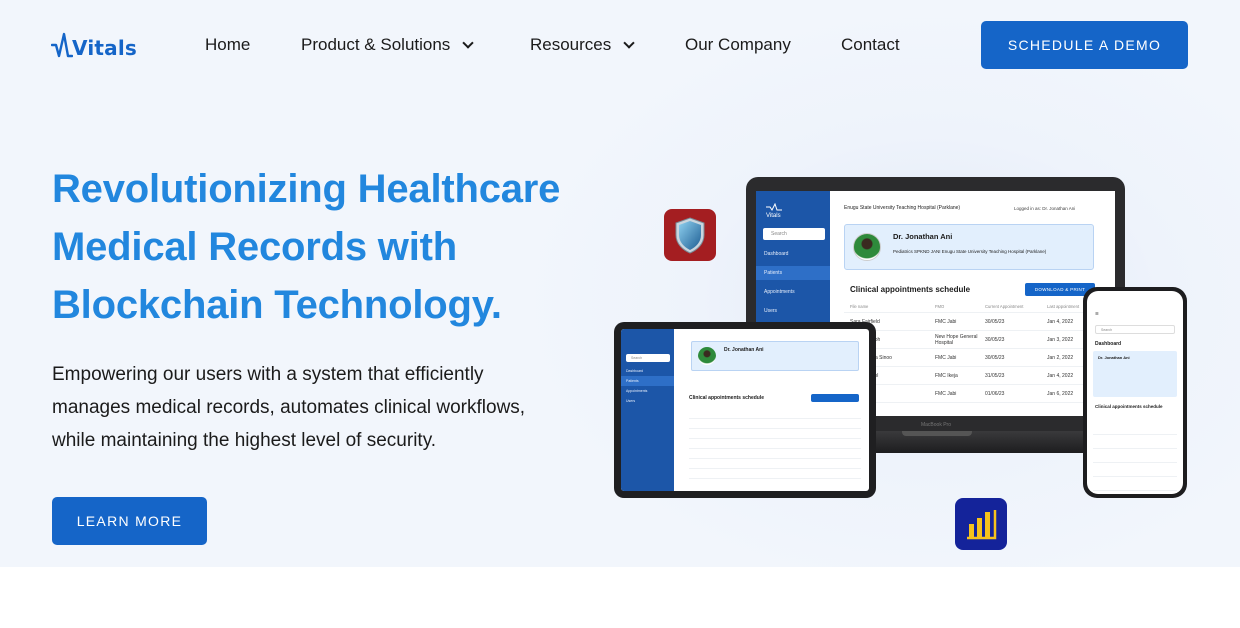  I want to click on tablet-appointments-title: Clinical appointments schedule, so click(727, 398).